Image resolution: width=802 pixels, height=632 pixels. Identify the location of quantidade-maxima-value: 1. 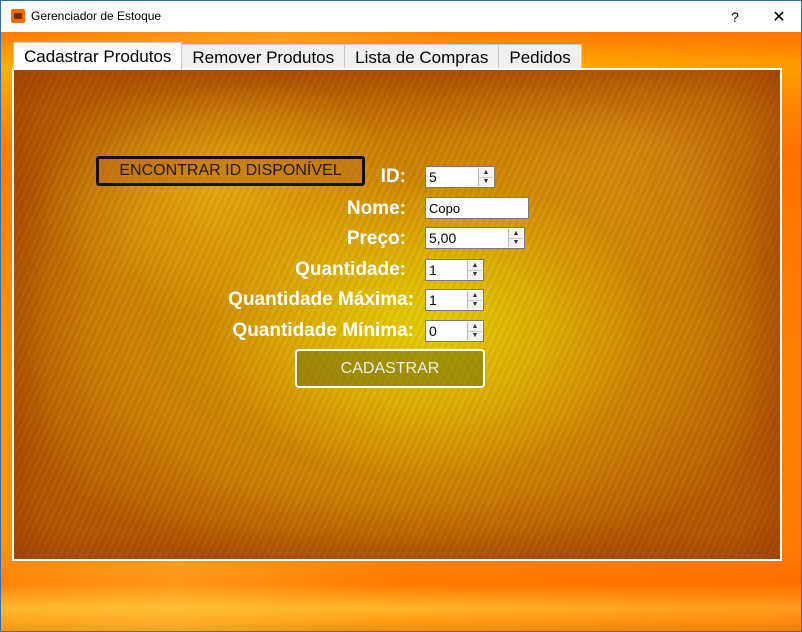
(433, 300).